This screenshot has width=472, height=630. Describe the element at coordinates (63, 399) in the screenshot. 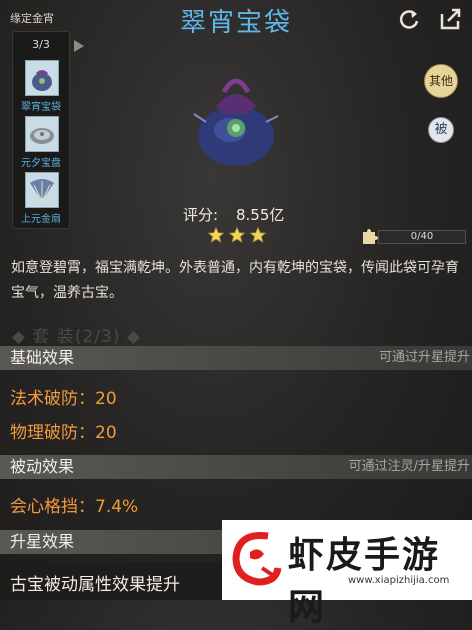

I see `stat-magic-pen: 法术破防：20` at that location.